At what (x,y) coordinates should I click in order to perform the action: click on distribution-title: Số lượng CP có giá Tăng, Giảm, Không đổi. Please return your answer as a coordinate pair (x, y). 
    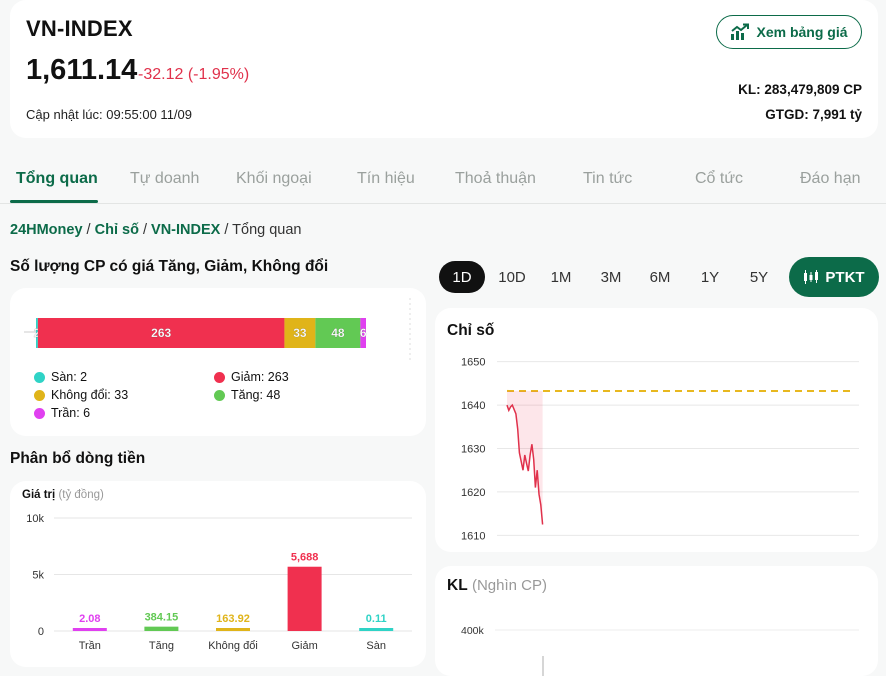
    Looking at the image, I should click on (169, 266).